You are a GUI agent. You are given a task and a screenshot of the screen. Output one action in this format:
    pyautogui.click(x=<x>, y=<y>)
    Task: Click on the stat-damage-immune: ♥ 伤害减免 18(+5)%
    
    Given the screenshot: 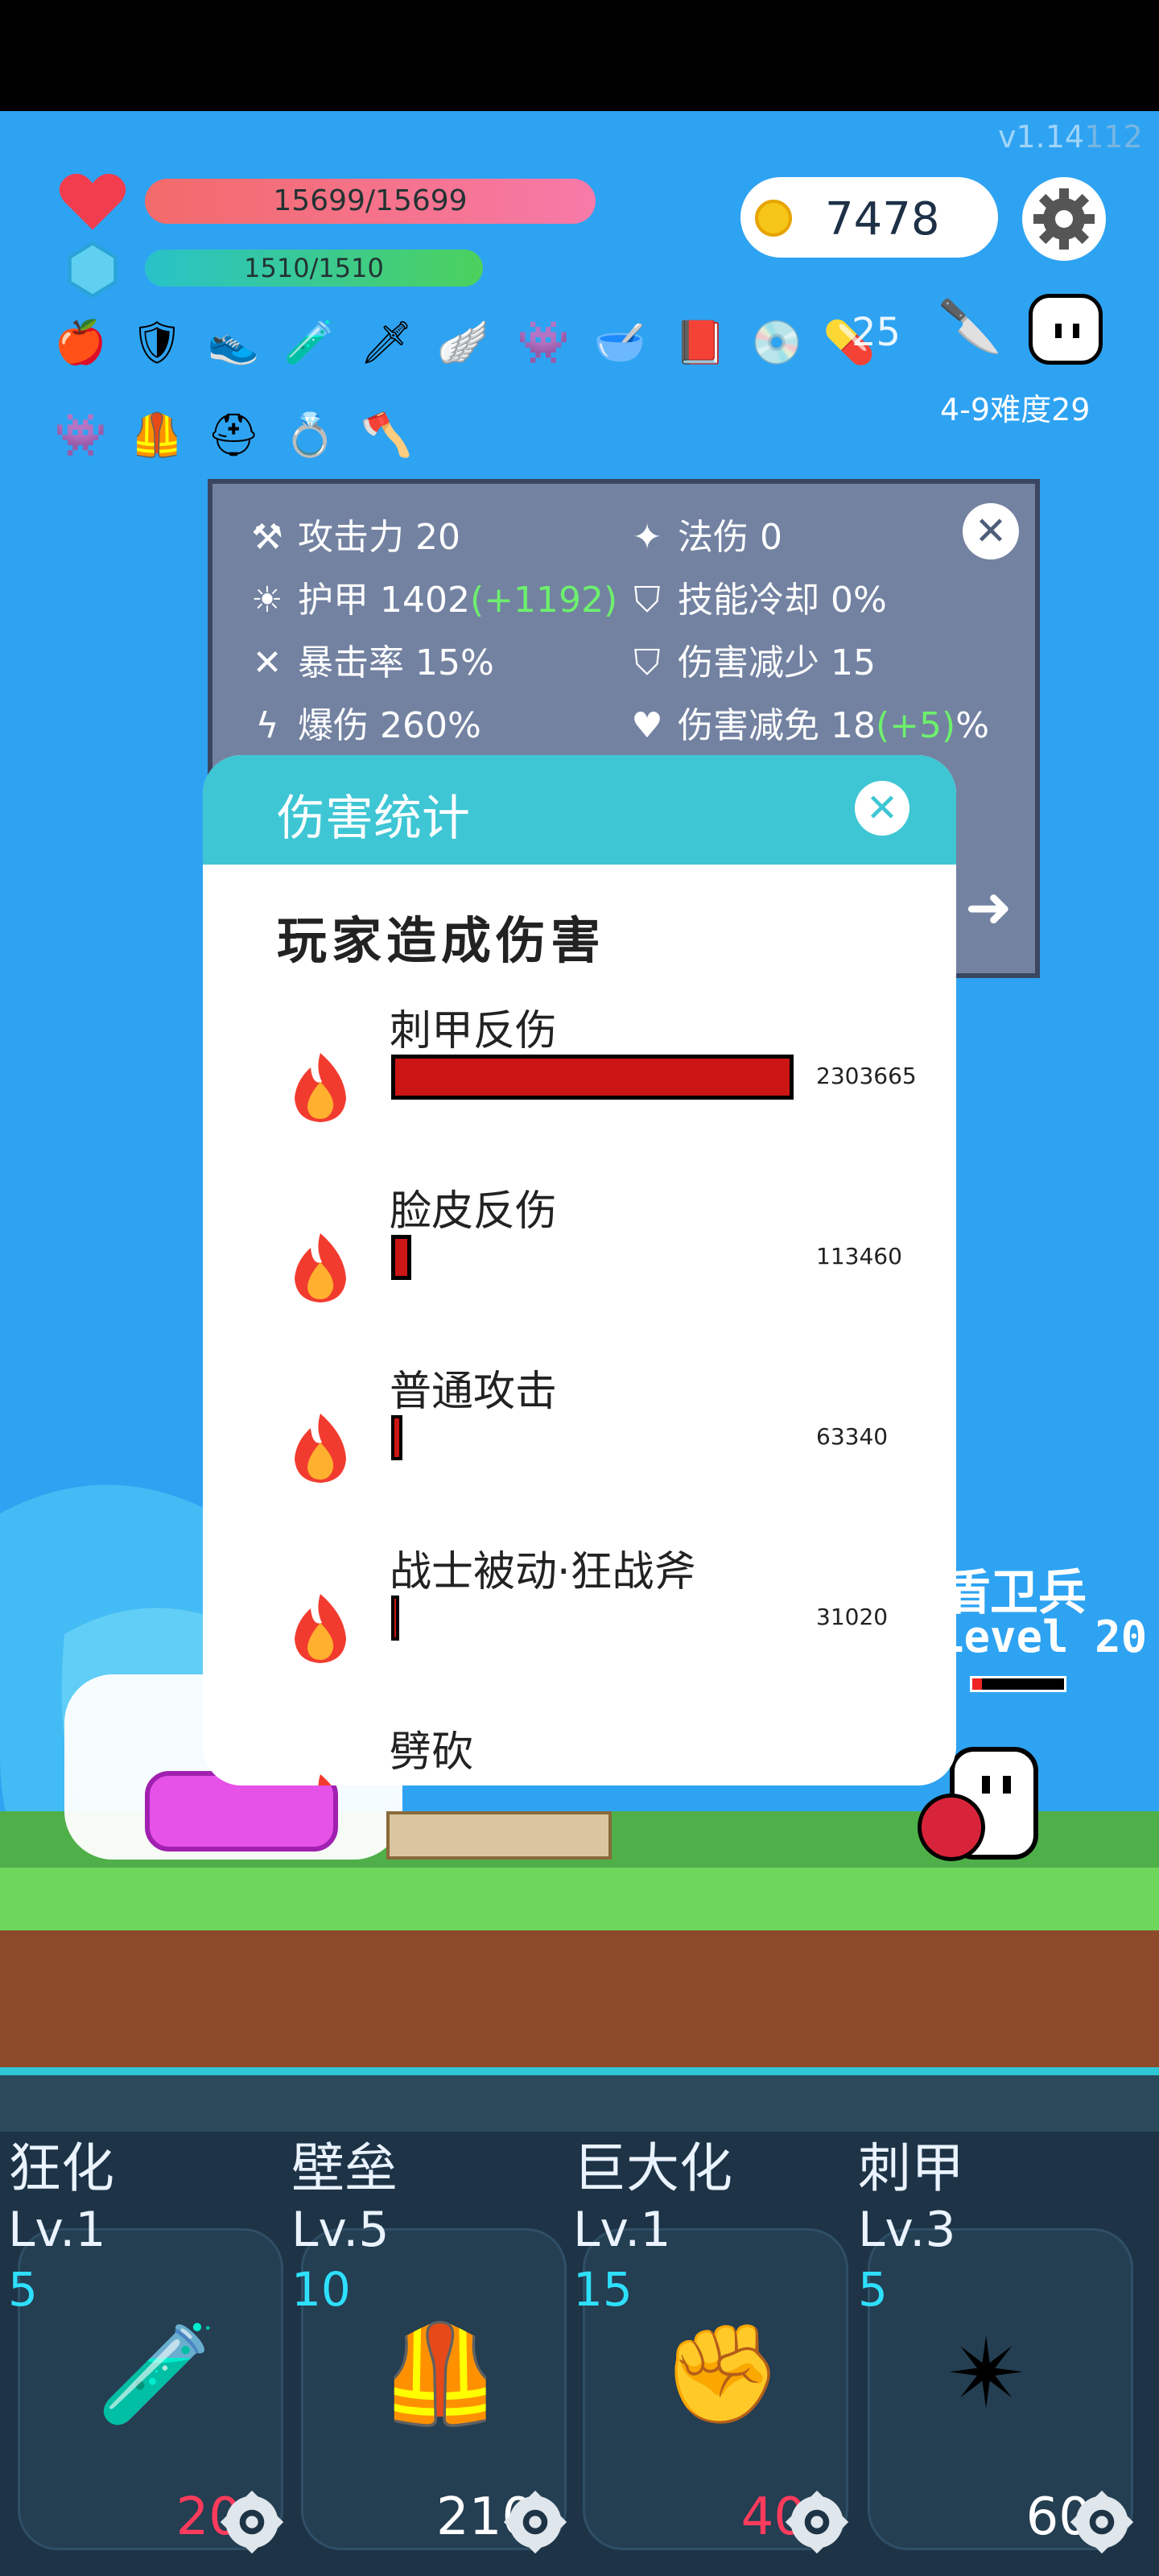 What is the action you would take?
    pyautogui.click(x=807, y=722)
    